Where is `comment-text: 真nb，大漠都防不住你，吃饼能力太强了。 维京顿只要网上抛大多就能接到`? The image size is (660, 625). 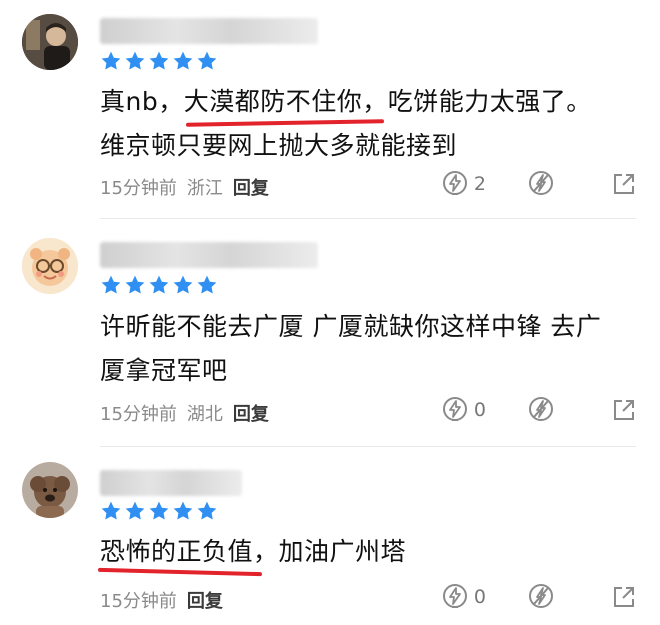 comment-text: 真nb，大漠都防不住你，吃饼能力太强了。 维京顿只要网上抛大多就能接到 is located at coordinates (370, 124).